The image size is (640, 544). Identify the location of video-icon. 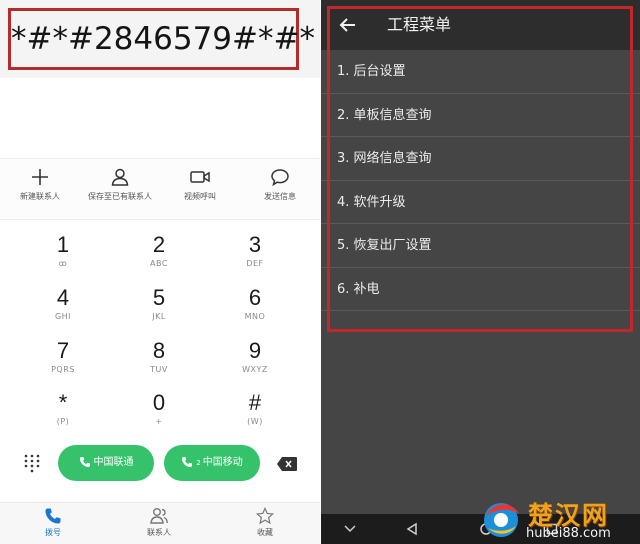
(200, 177).